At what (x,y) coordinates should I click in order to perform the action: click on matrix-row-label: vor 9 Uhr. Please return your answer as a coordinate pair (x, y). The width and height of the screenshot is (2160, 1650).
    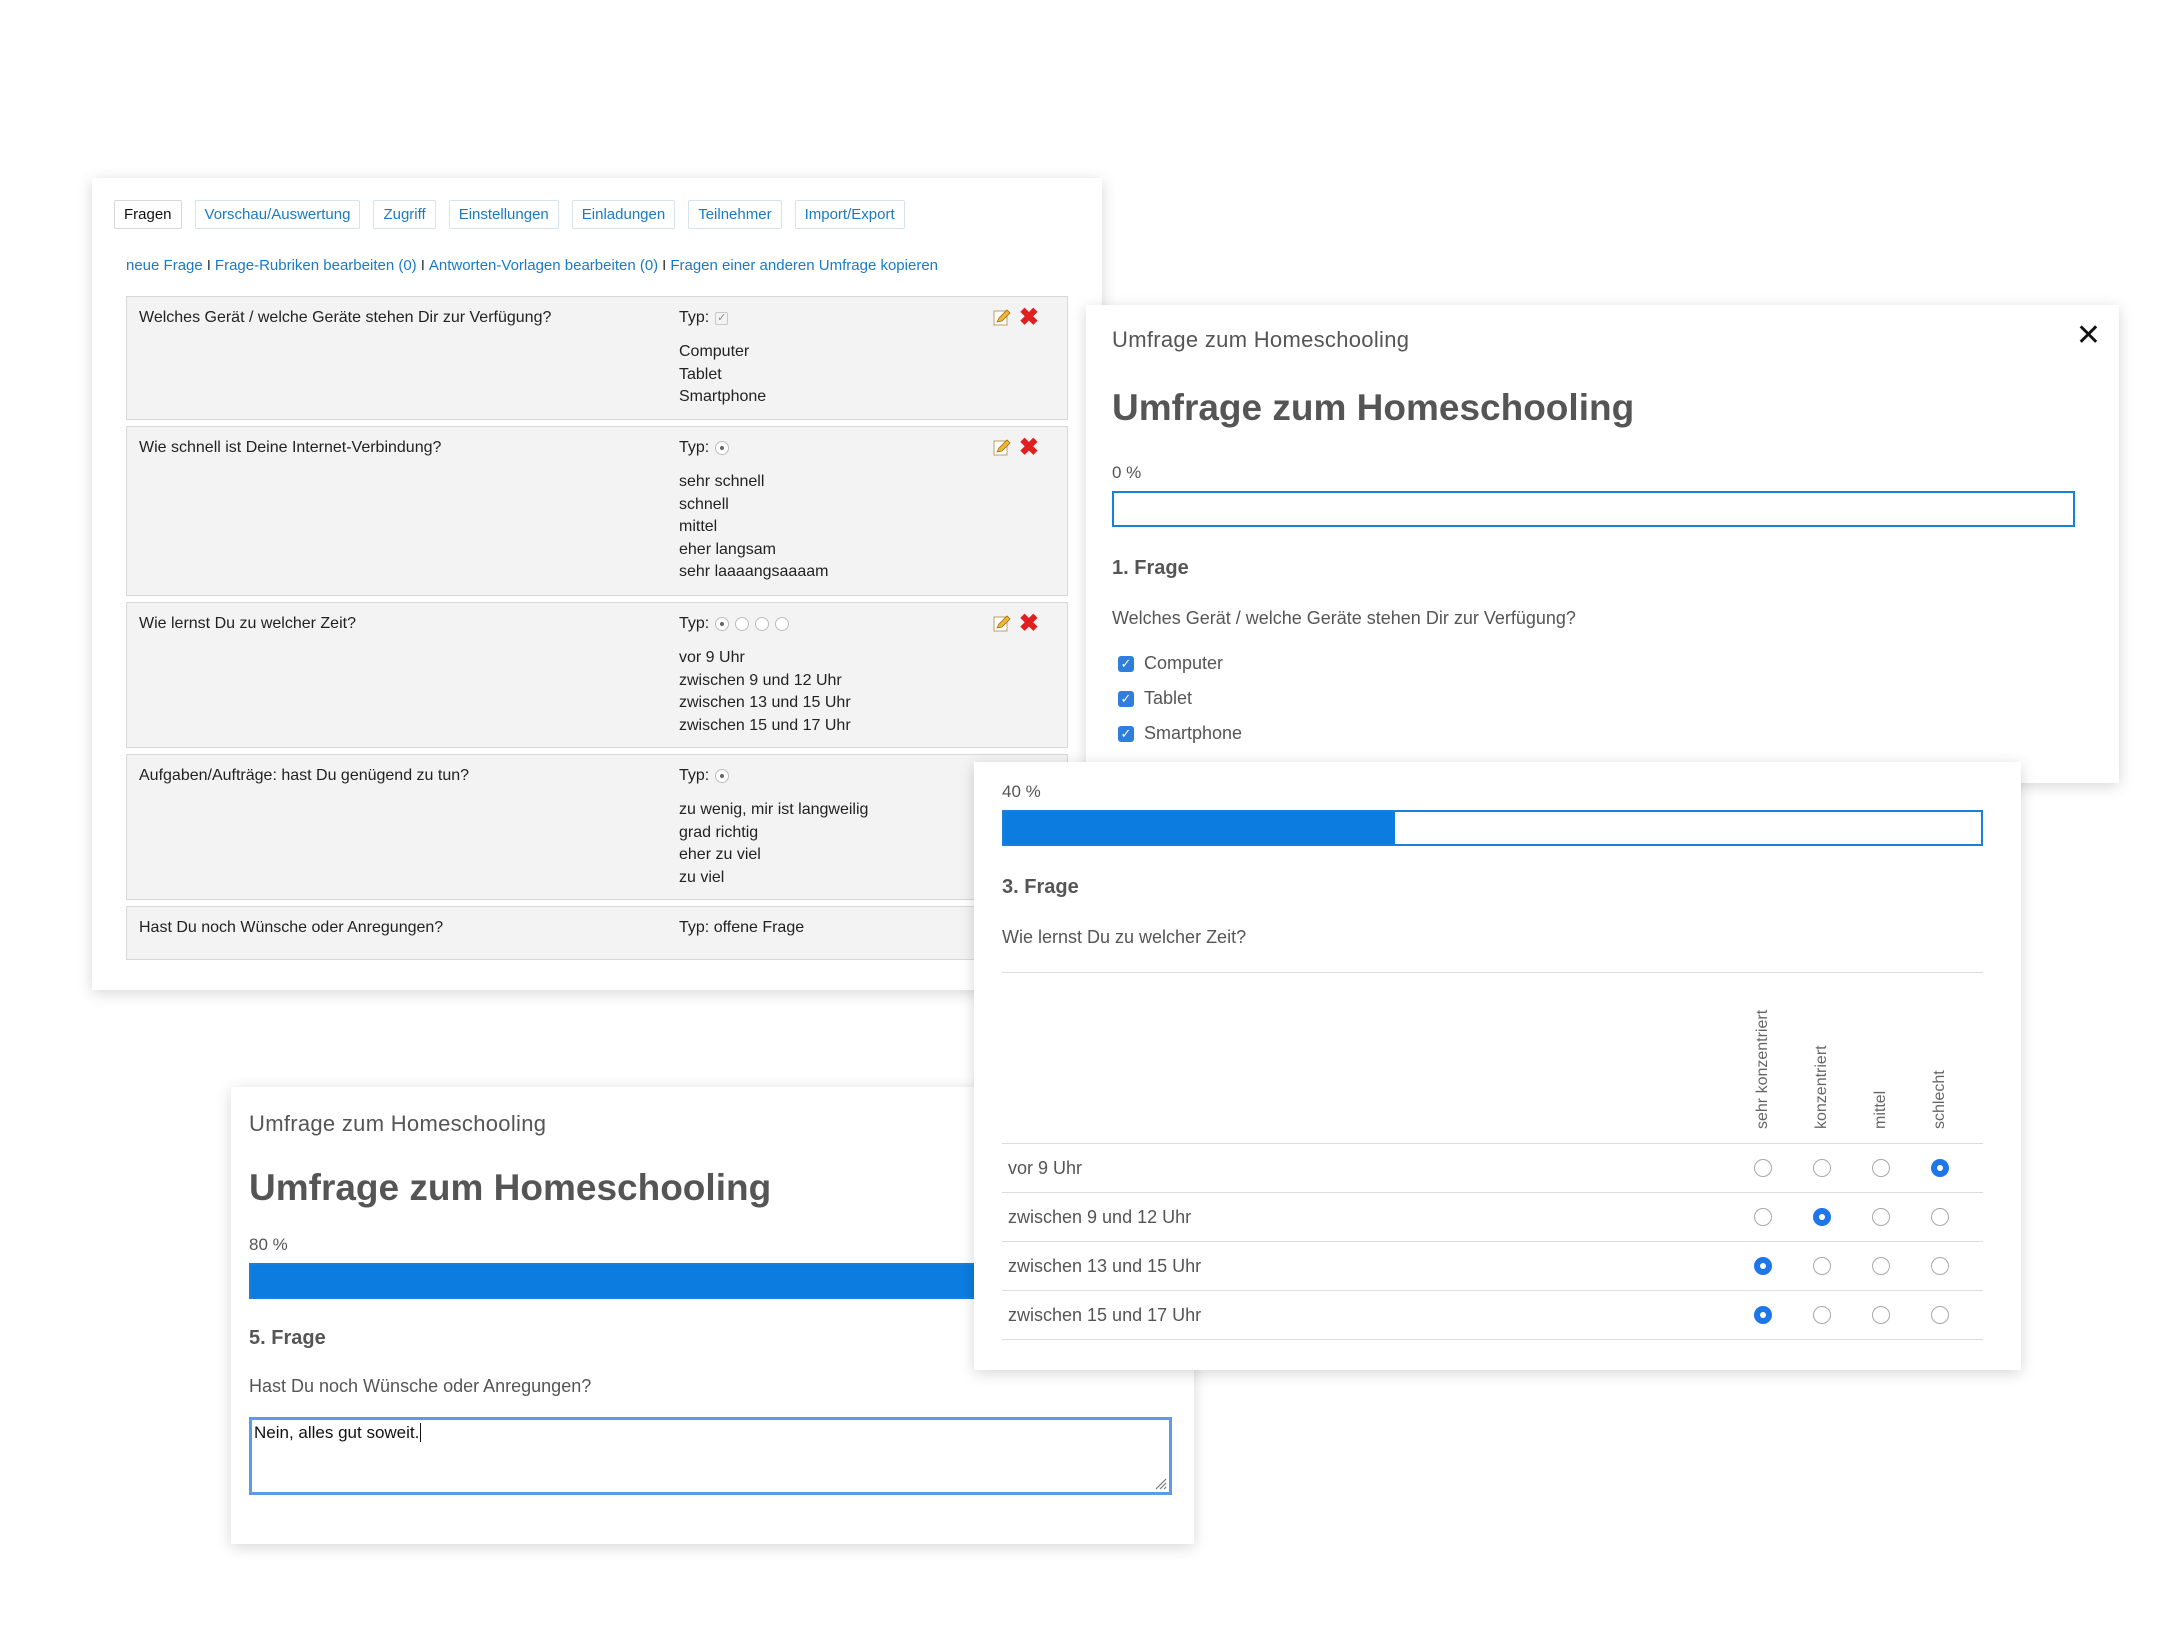
    Looking at the image, I should click on (1045, 1167).